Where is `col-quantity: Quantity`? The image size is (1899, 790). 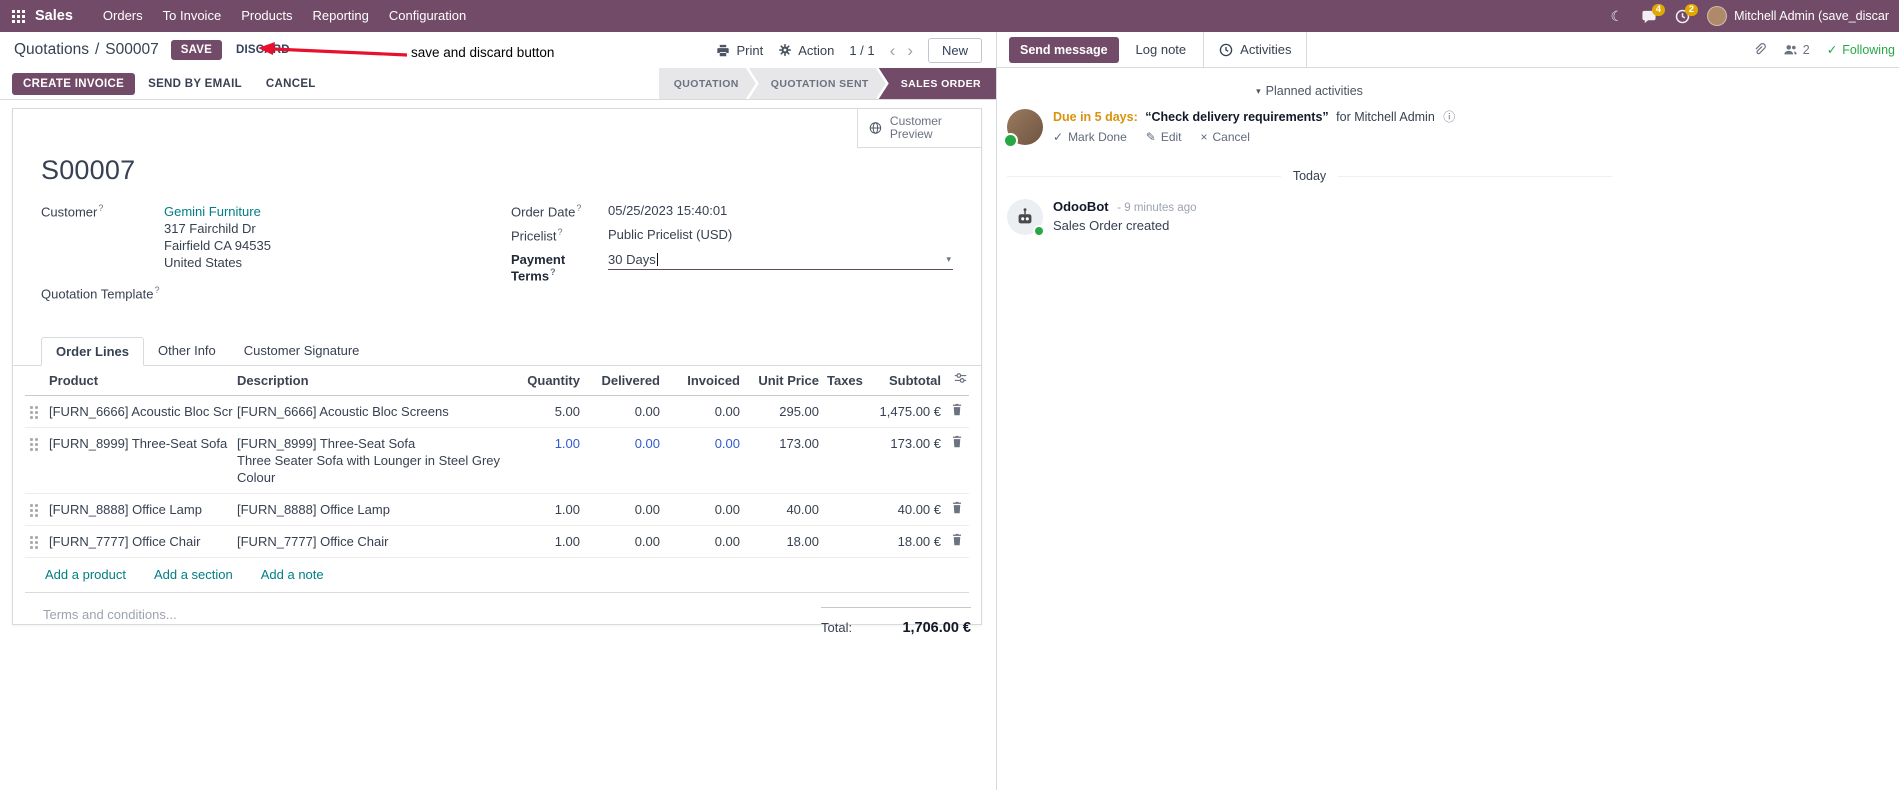
col-quantity: Quantity is located at coordinates (545, 380).